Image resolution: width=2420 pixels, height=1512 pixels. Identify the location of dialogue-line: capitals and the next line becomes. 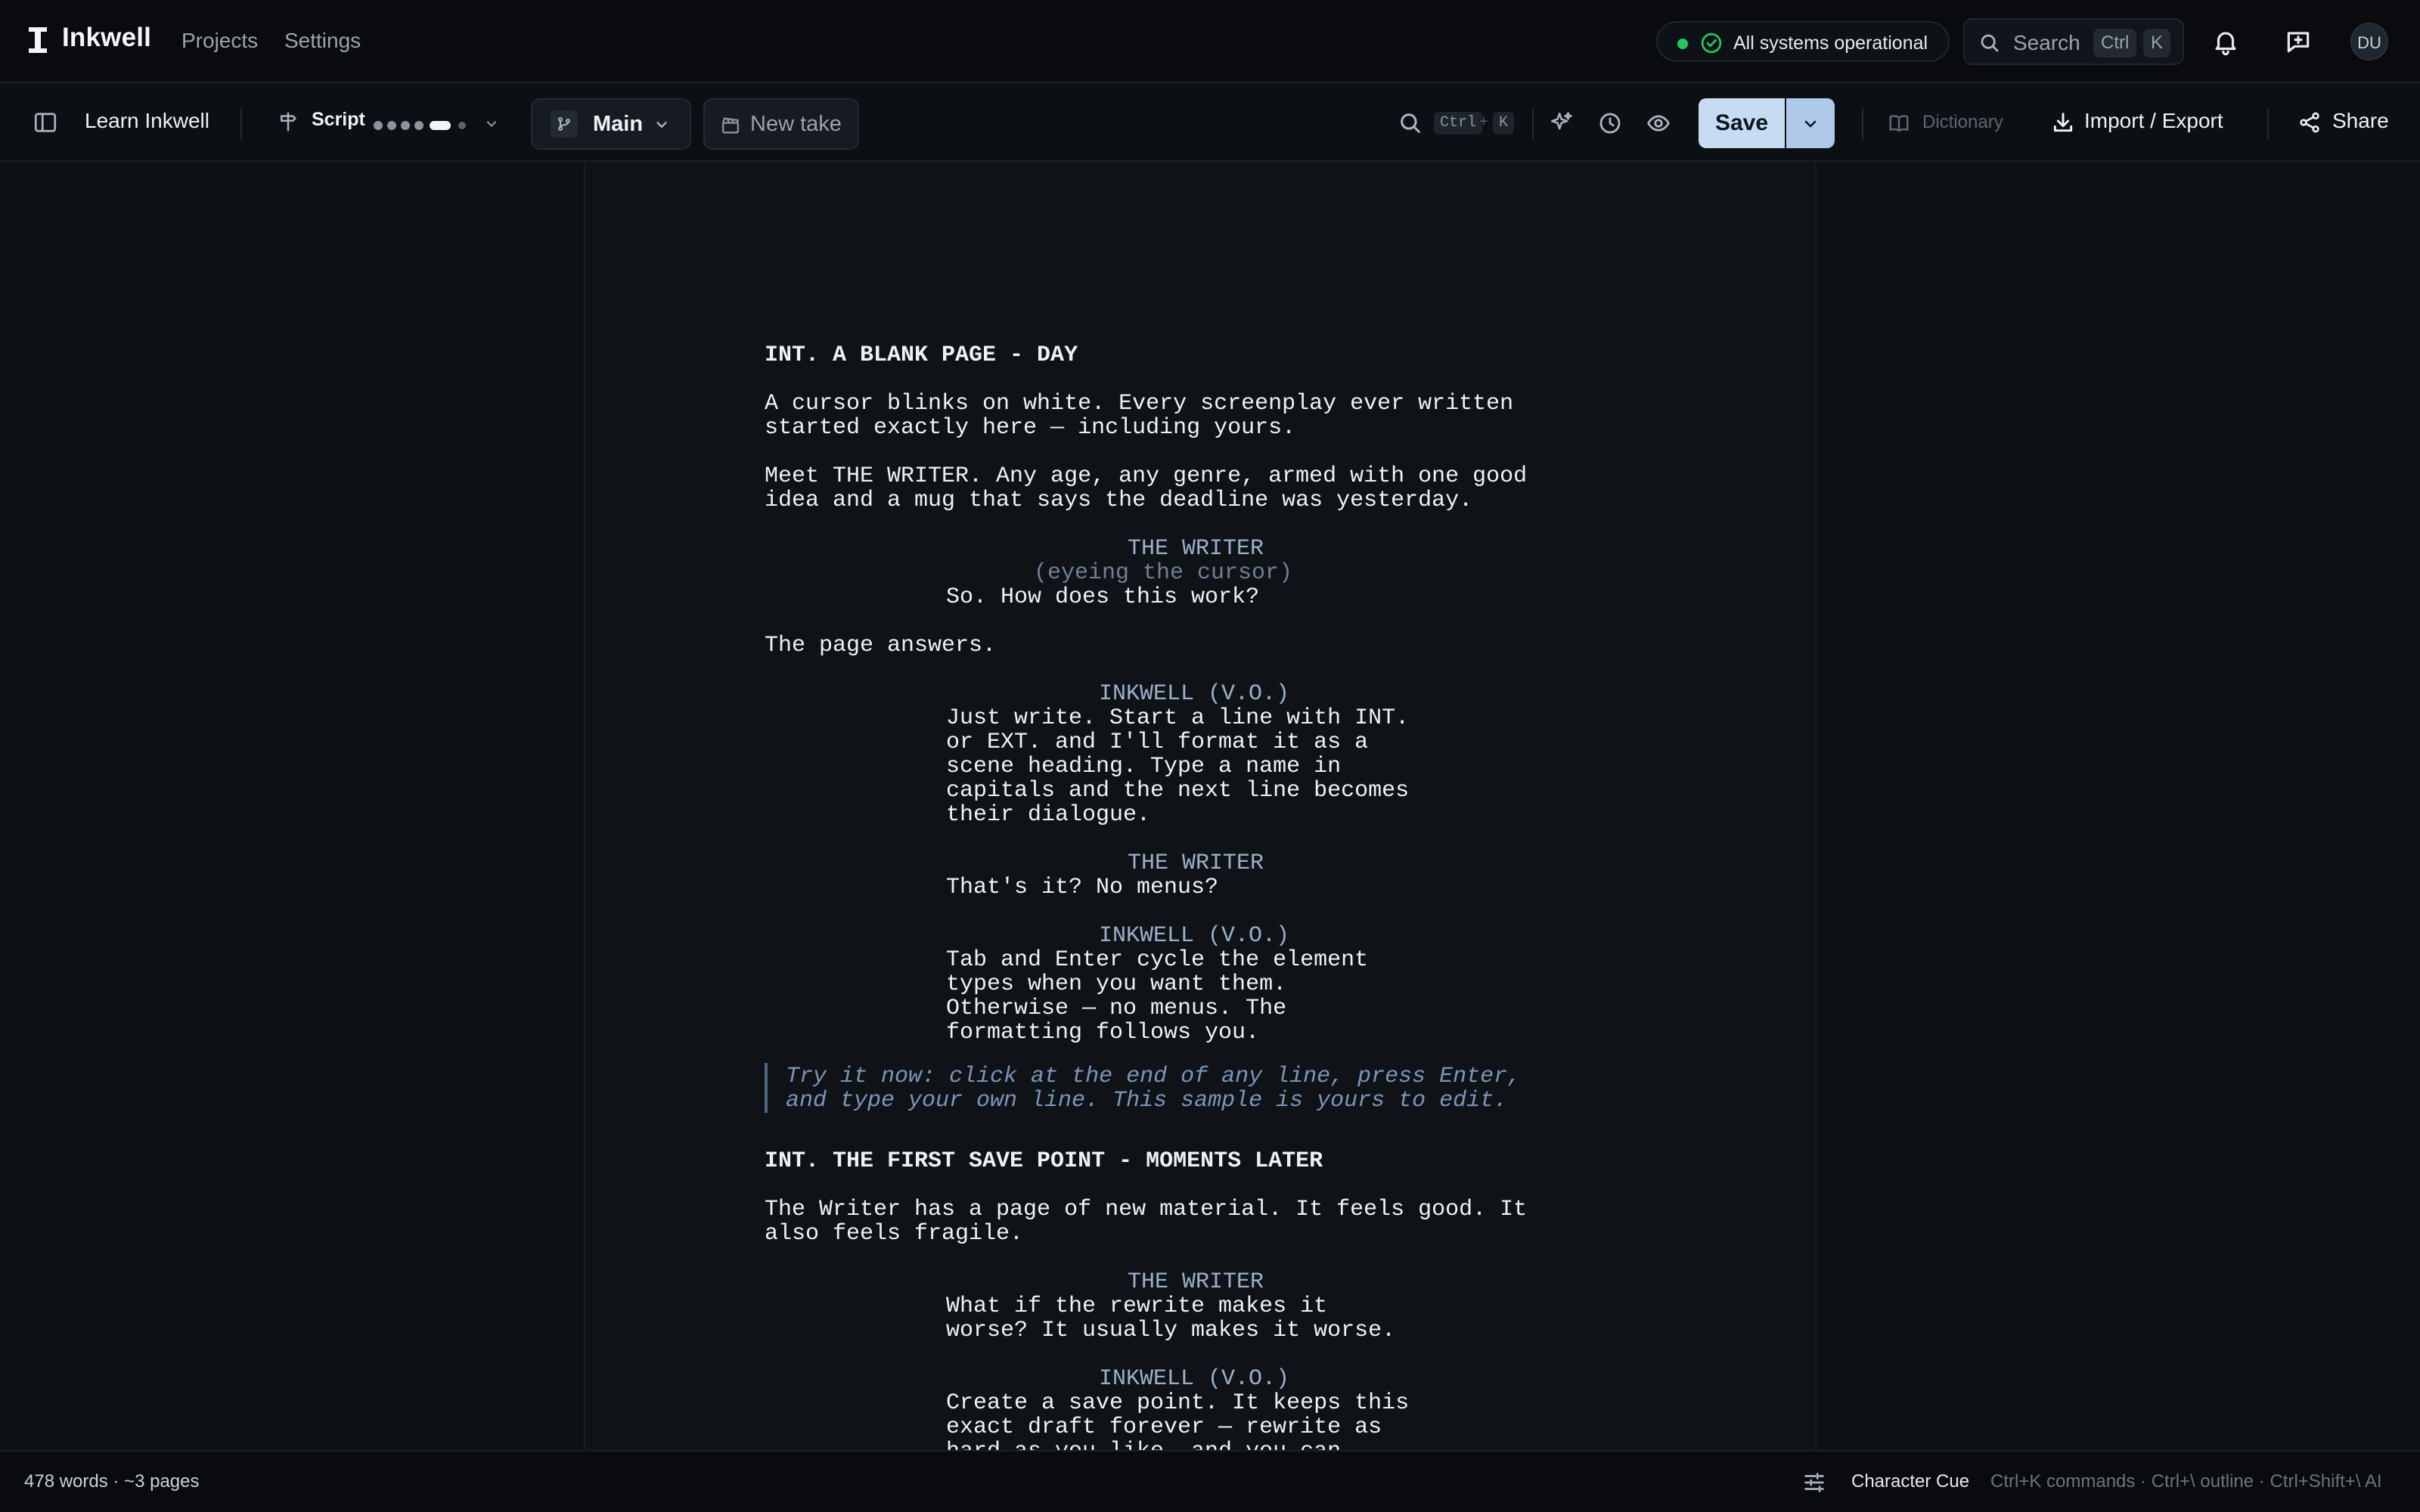
(1177, 791).